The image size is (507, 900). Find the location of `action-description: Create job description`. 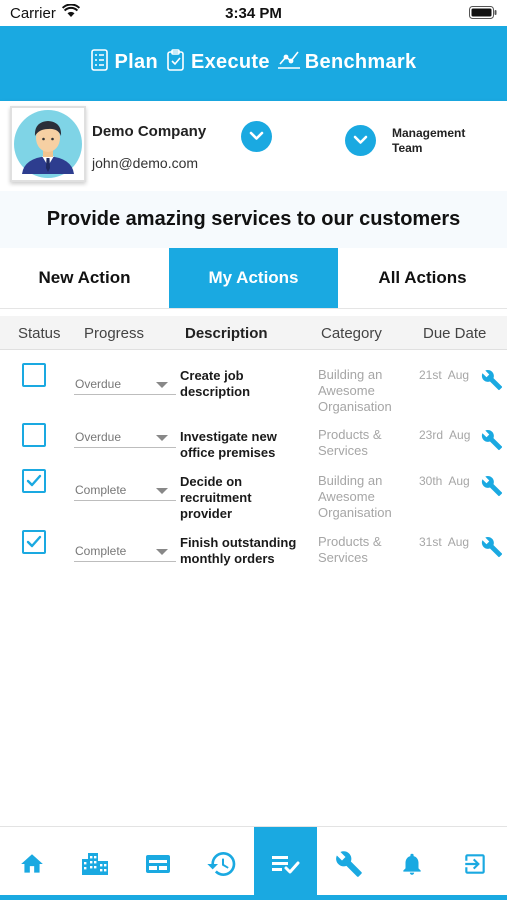

action-description: Create job description is located at coordinates (215, 383).